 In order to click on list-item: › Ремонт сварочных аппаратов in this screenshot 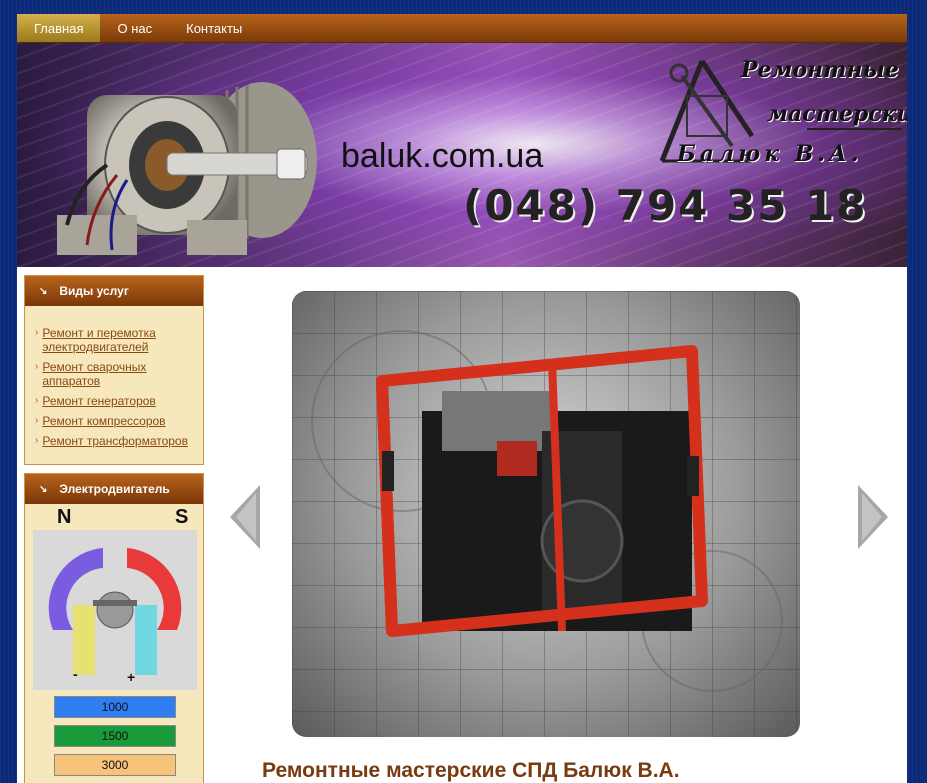, I will do `click(116, 374)`.